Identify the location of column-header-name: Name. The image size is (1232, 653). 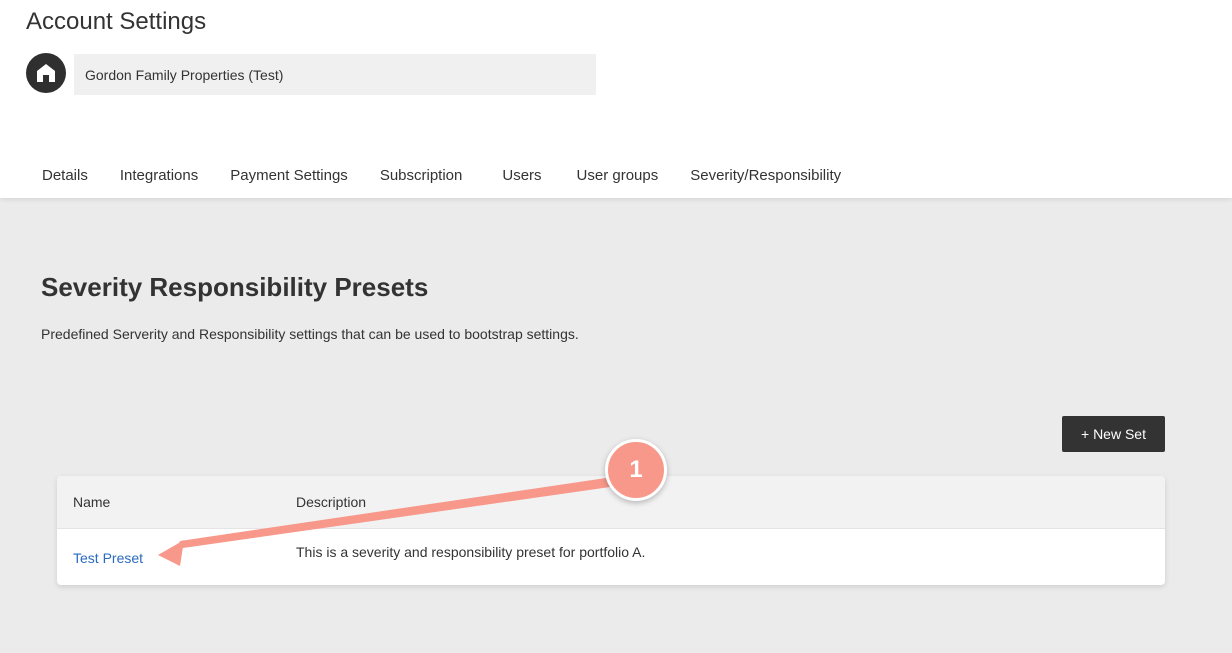
(92, 502).